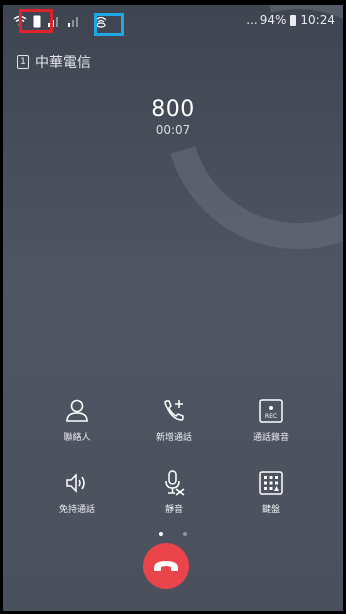 This screenshot has width=346, height=614. What do you see at coordinates (271, 411) in the screenshot?
I see `record-icon: REC` at bounding box center [271, 411].